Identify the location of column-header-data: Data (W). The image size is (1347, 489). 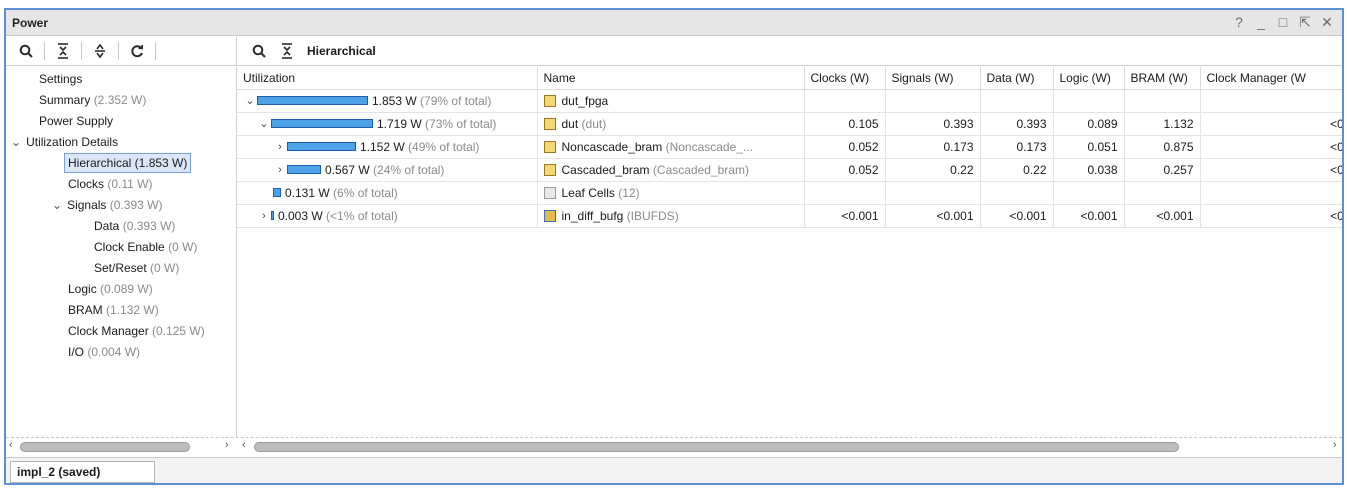
(1017, 78).